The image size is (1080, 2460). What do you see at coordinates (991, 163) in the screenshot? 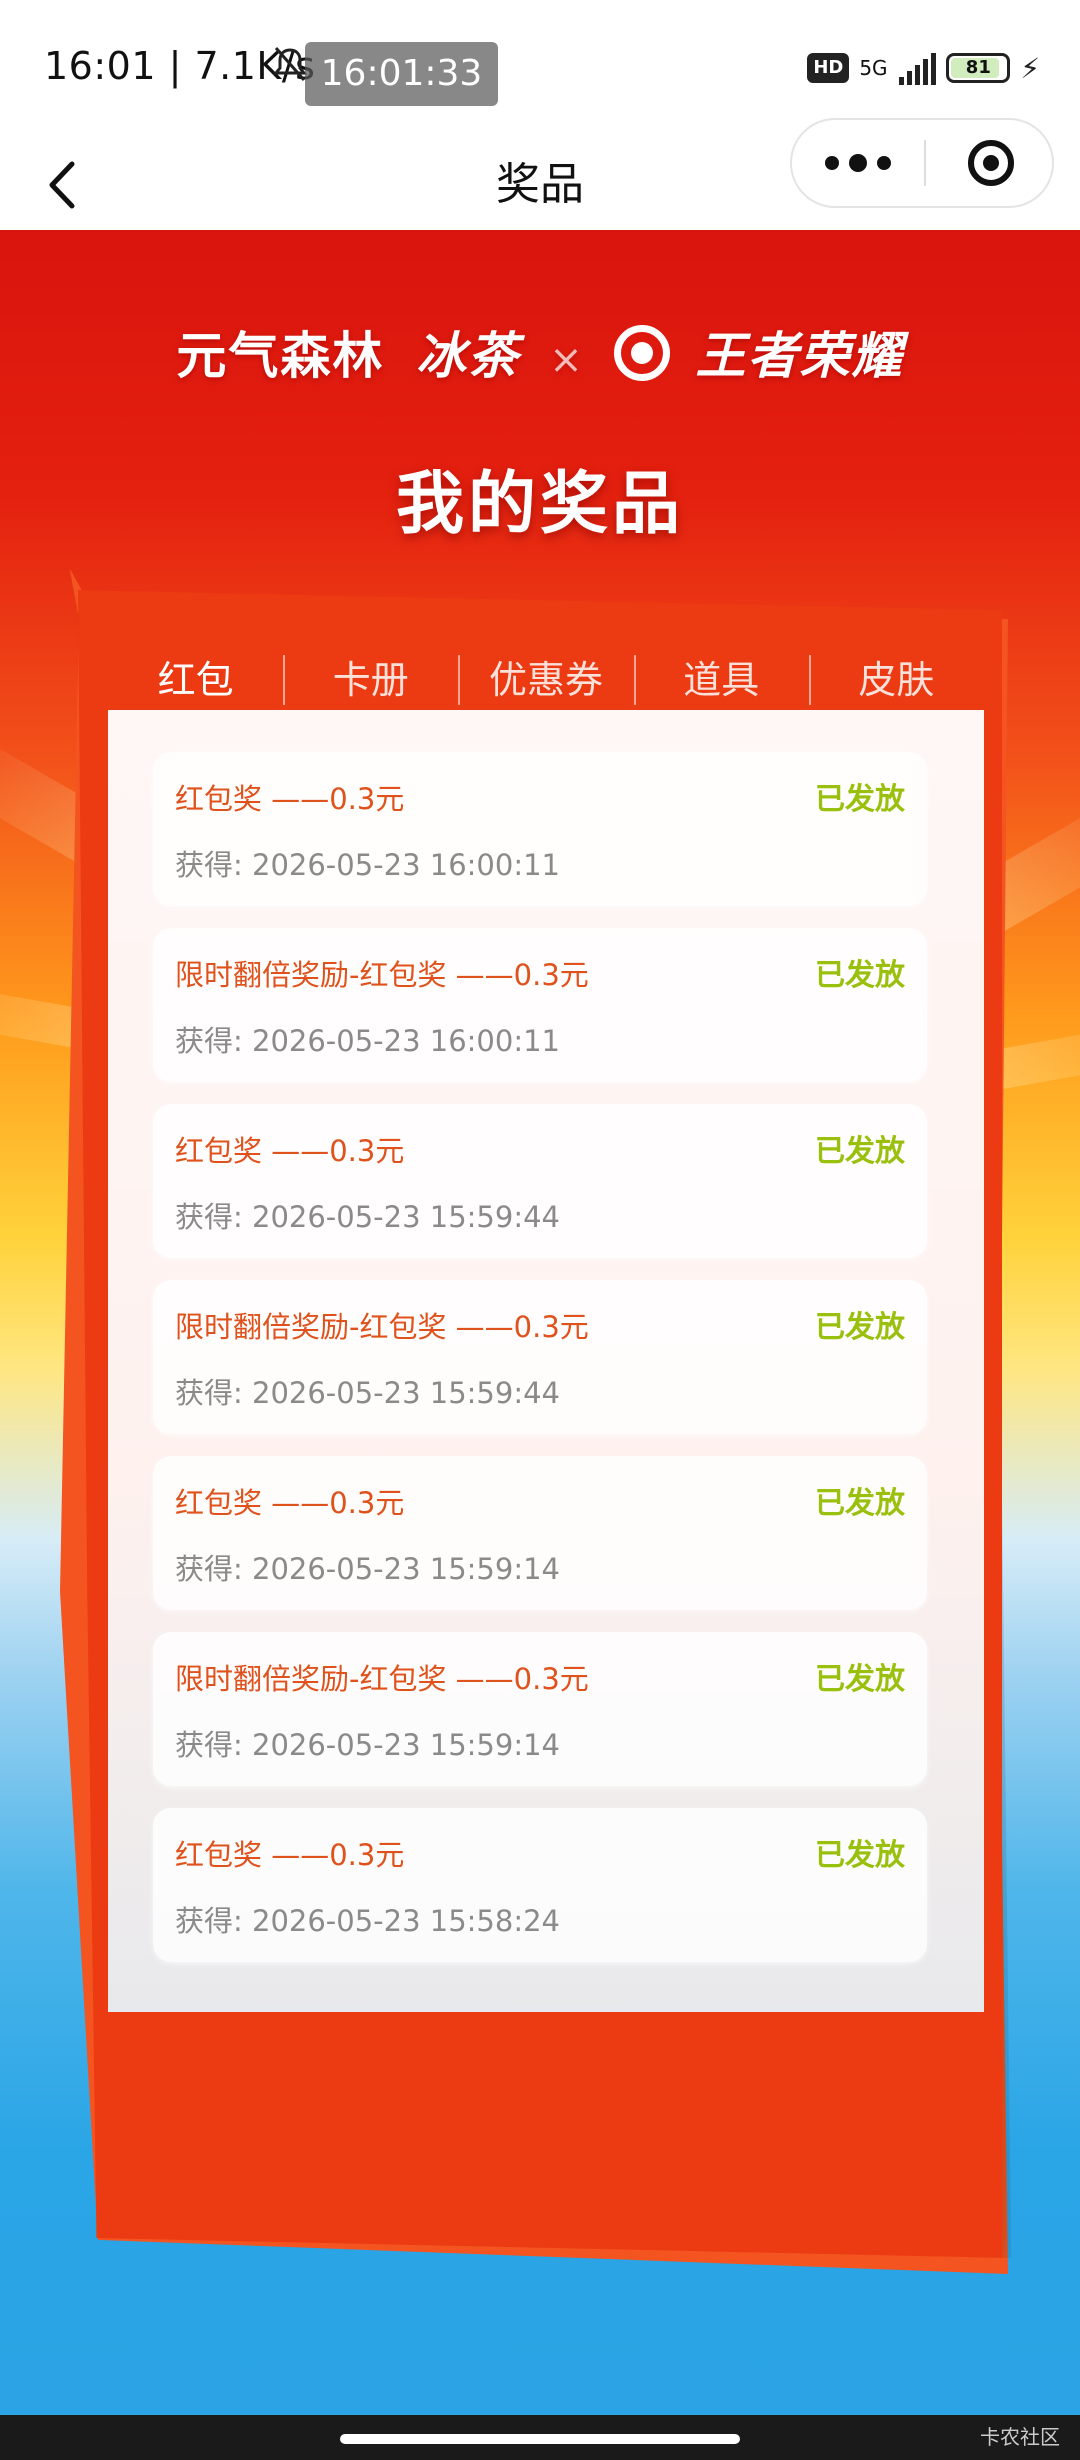
I see `close-target-icon` at bounding box center [991, 163].